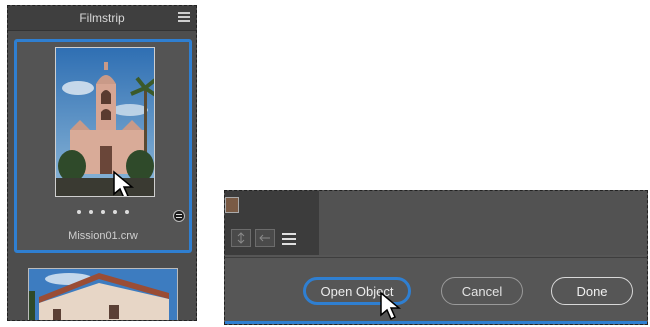  I want to click on divider, so click(436, 257).